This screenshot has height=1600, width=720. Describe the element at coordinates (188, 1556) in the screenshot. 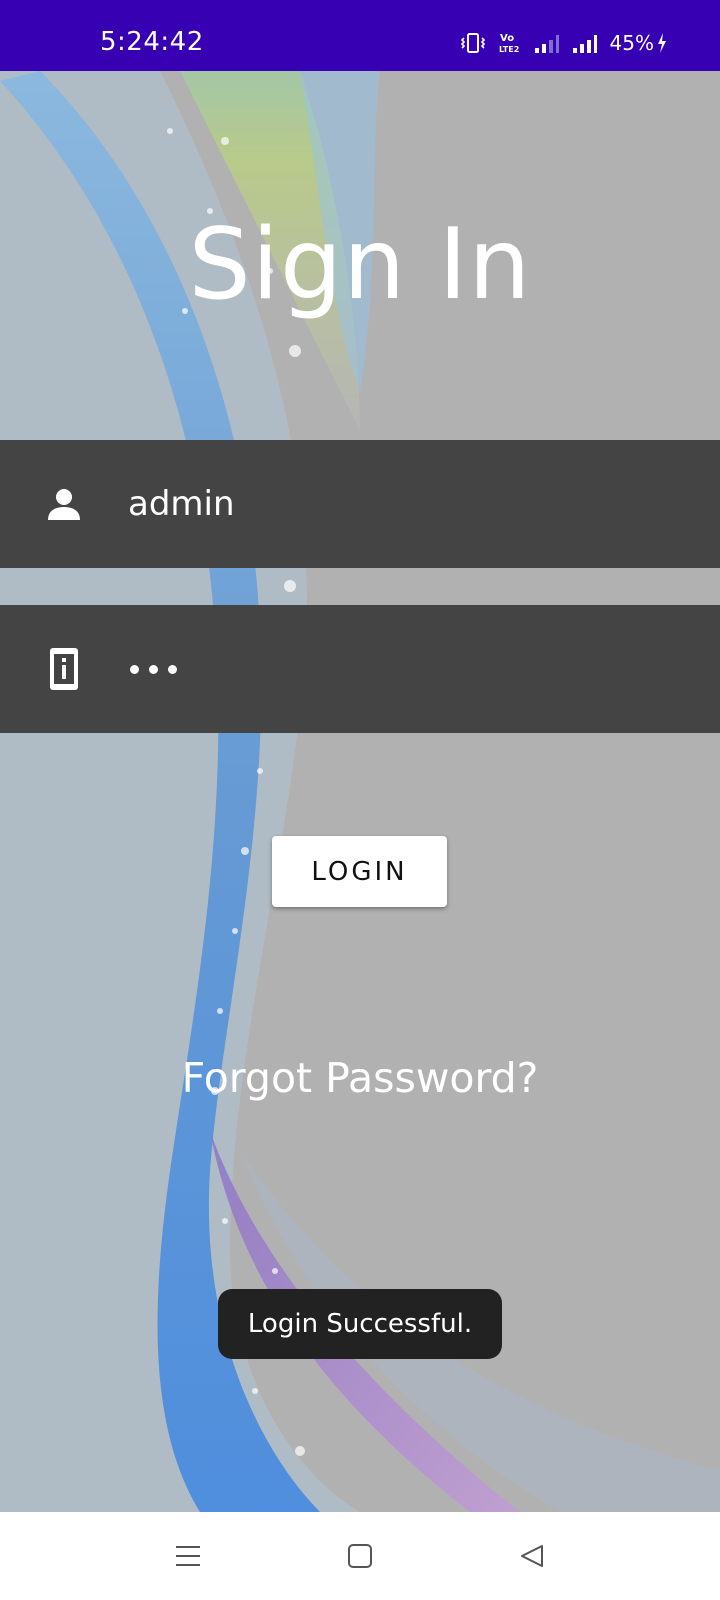

I see `menu-icon` at that location.